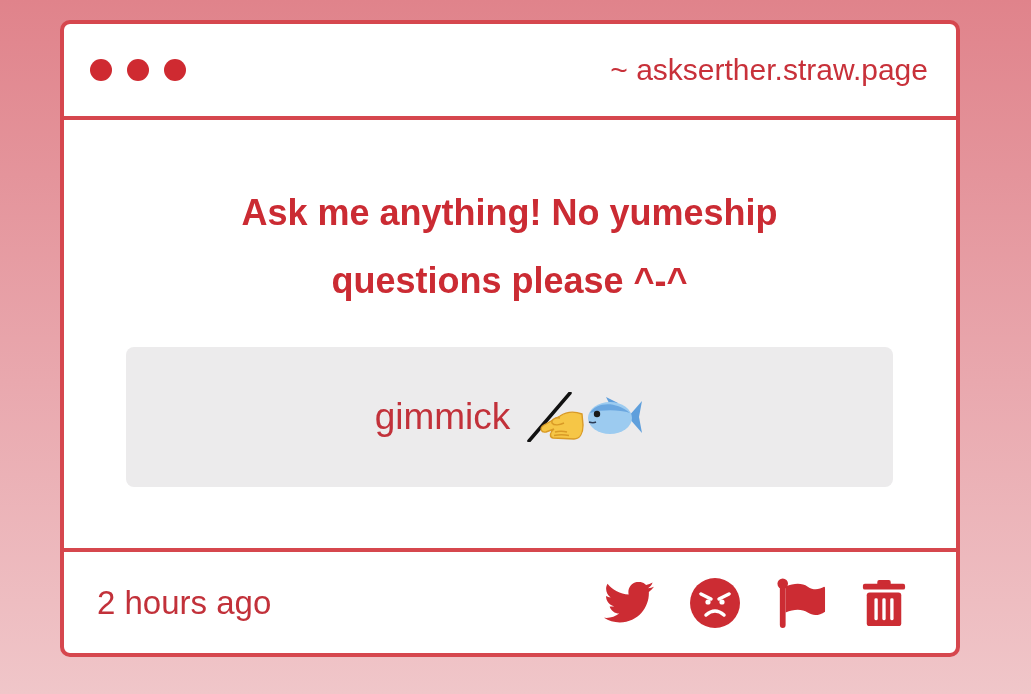 This screenshot has height=694, width=1031. I want to click on flag-icon, so click(801, 602).